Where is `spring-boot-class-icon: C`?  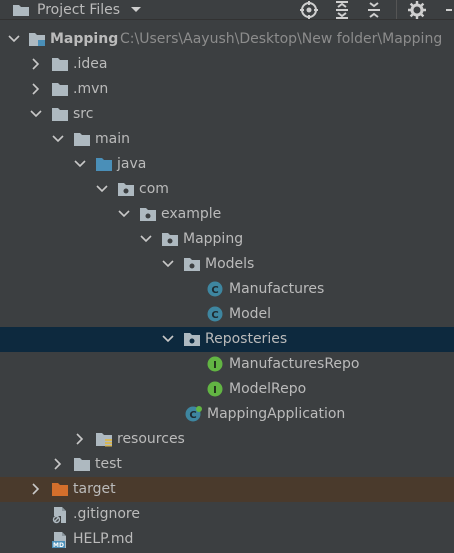
spring-boot-class-icon: C is located at coordinates (194, 414).